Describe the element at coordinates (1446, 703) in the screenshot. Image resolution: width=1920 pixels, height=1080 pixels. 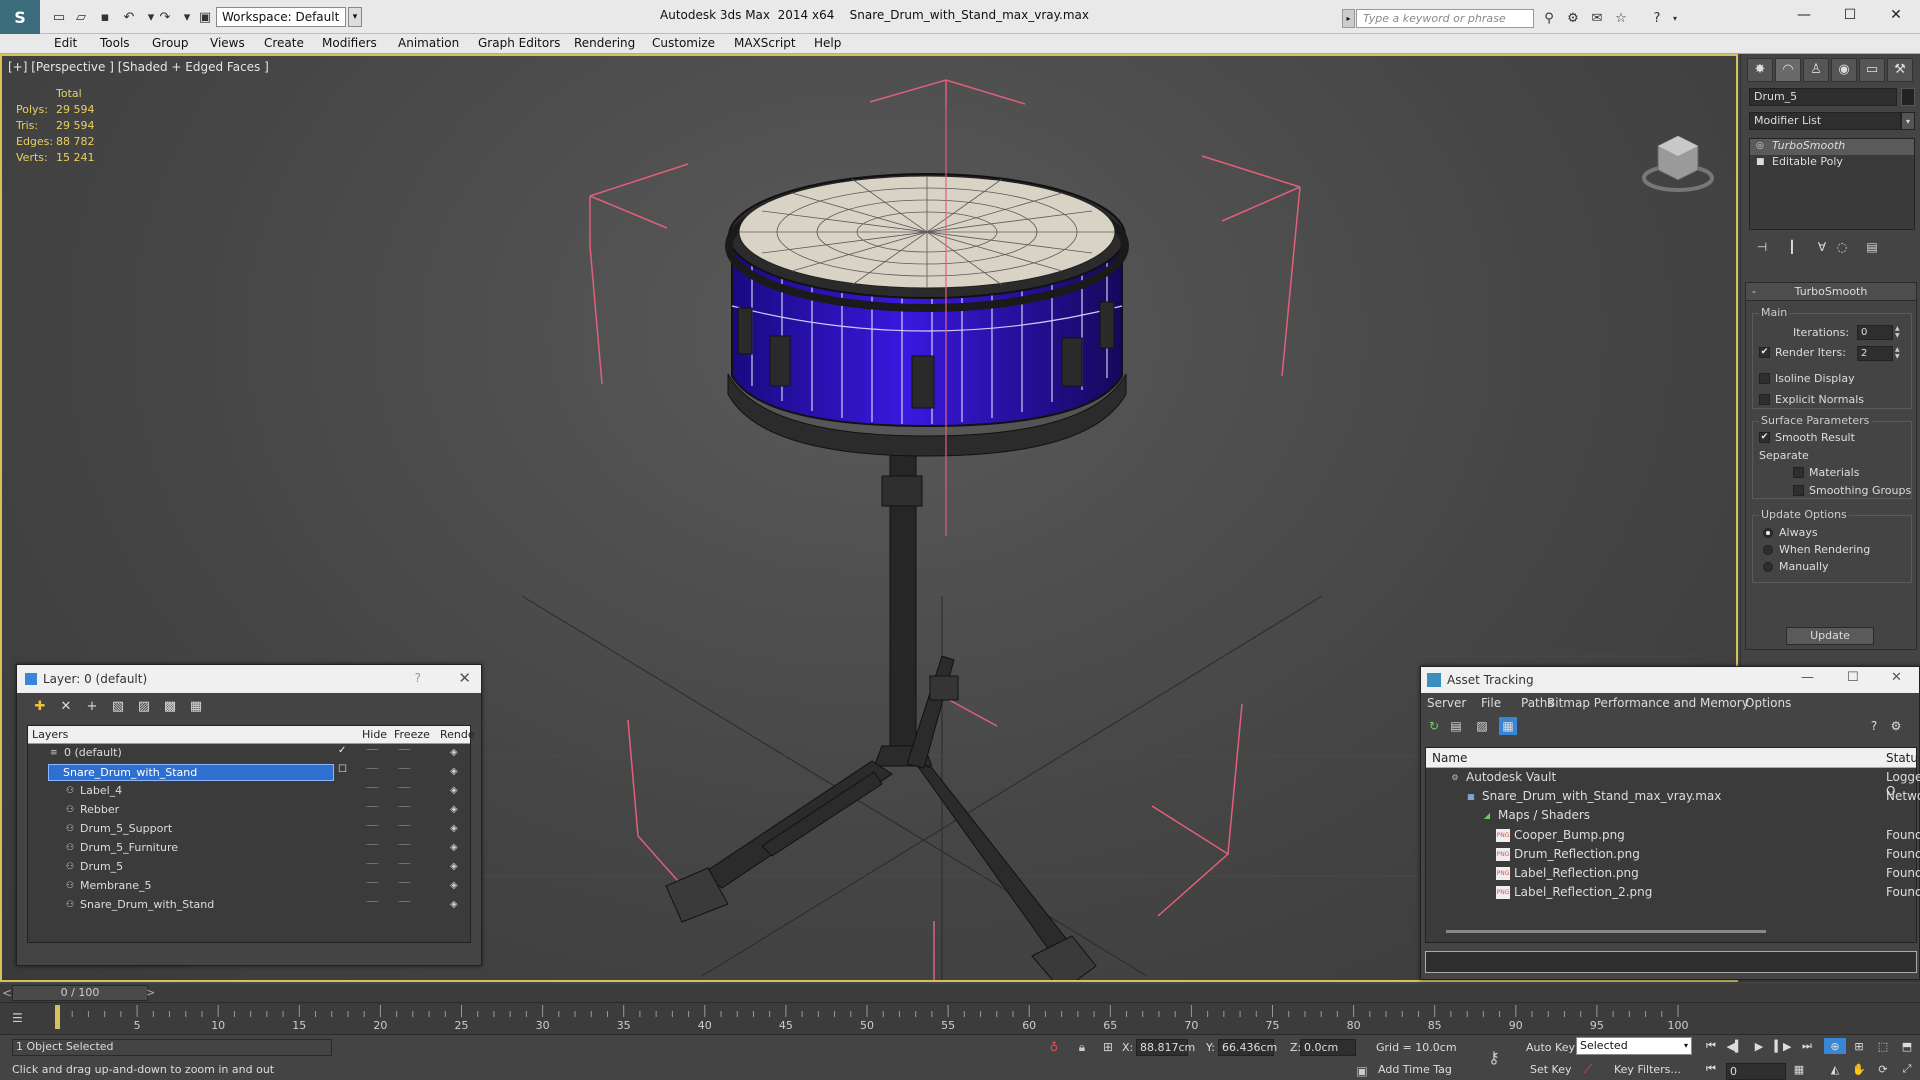
I see `menu-item-server: Server` at that location.